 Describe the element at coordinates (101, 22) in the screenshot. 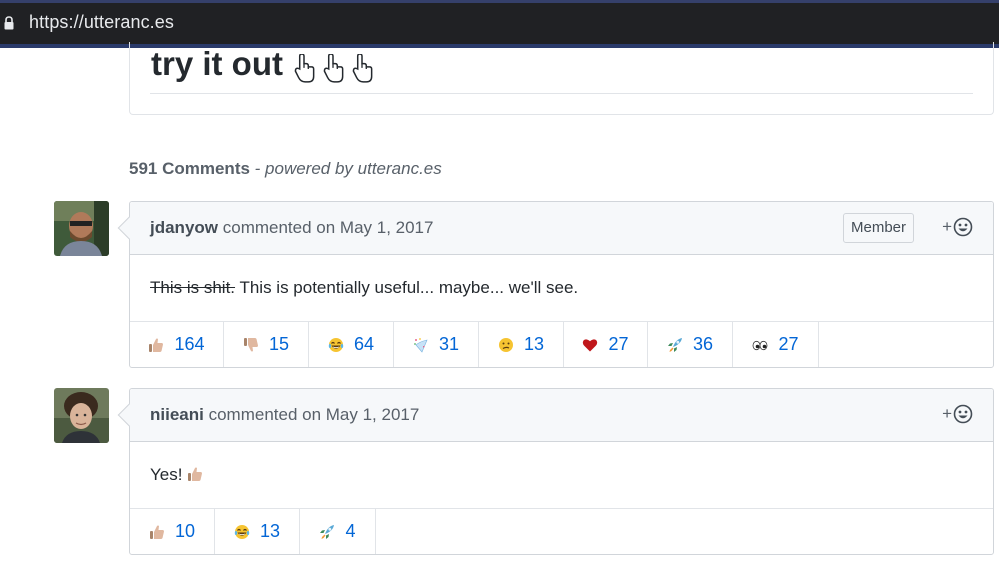

I see `url-text: https://utteranc.es` at that location.